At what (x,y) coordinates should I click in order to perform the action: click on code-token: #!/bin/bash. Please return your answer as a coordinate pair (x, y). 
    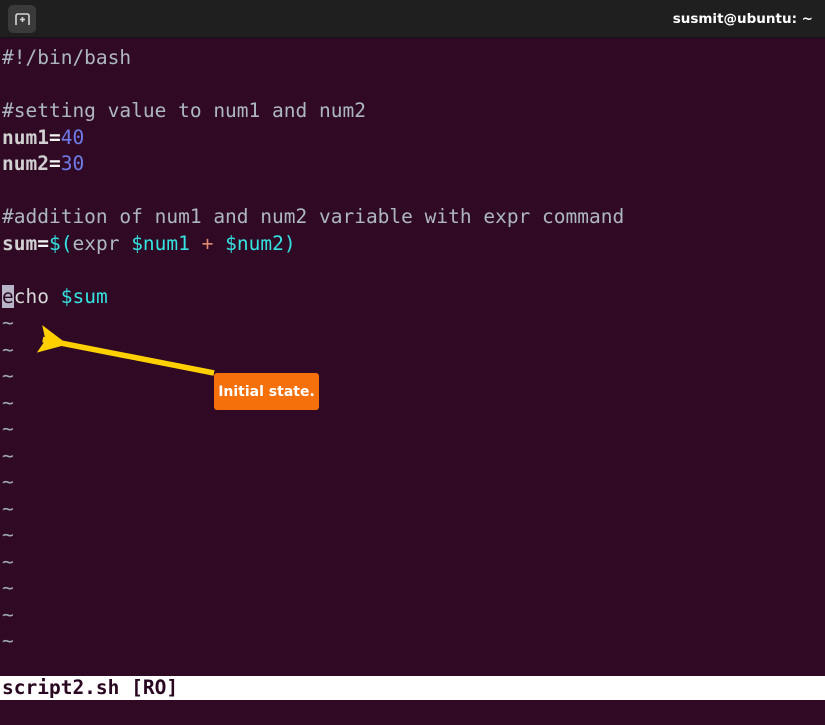
    Looking at the image, I should click on (67, 57).